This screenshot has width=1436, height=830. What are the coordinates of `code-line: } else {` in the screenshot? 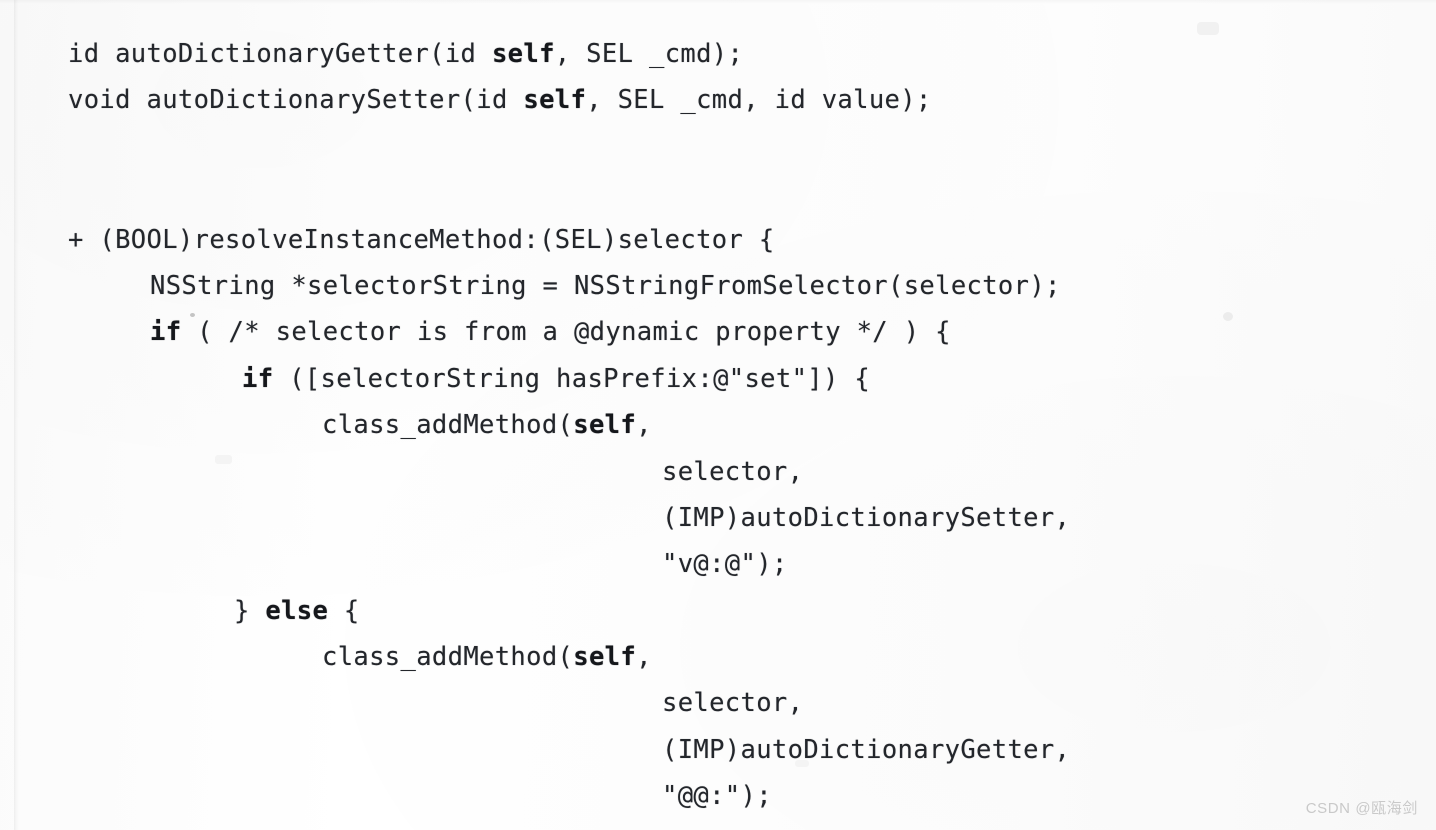 It's located at (718, 611).